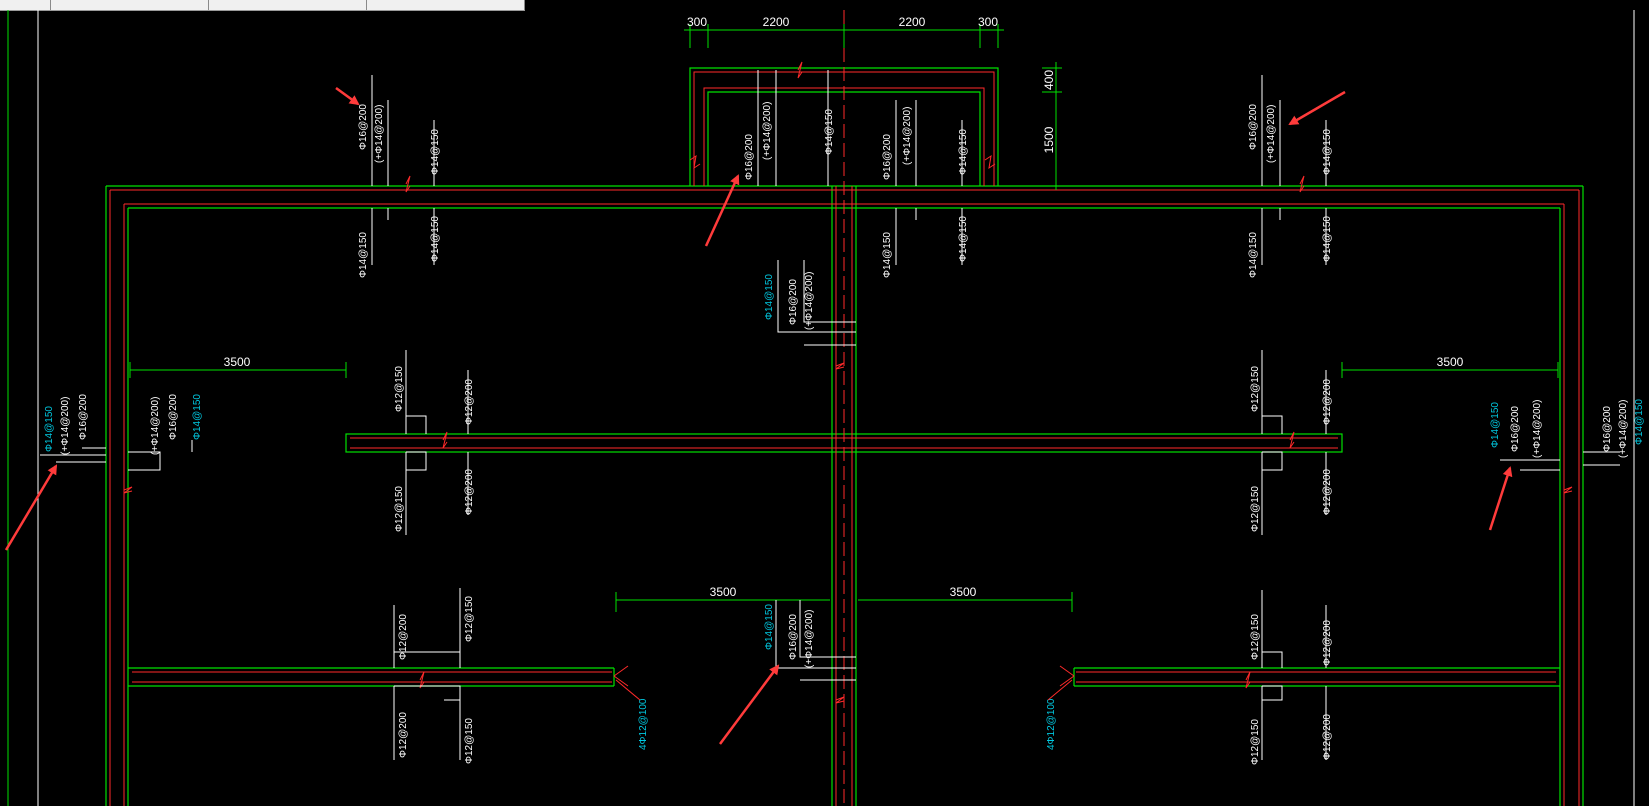  What do you see at coordinates (49, 429) in the screenshot?
I see `label-left-out-cyan: Φ14@150` at bounding box center [49, 429].